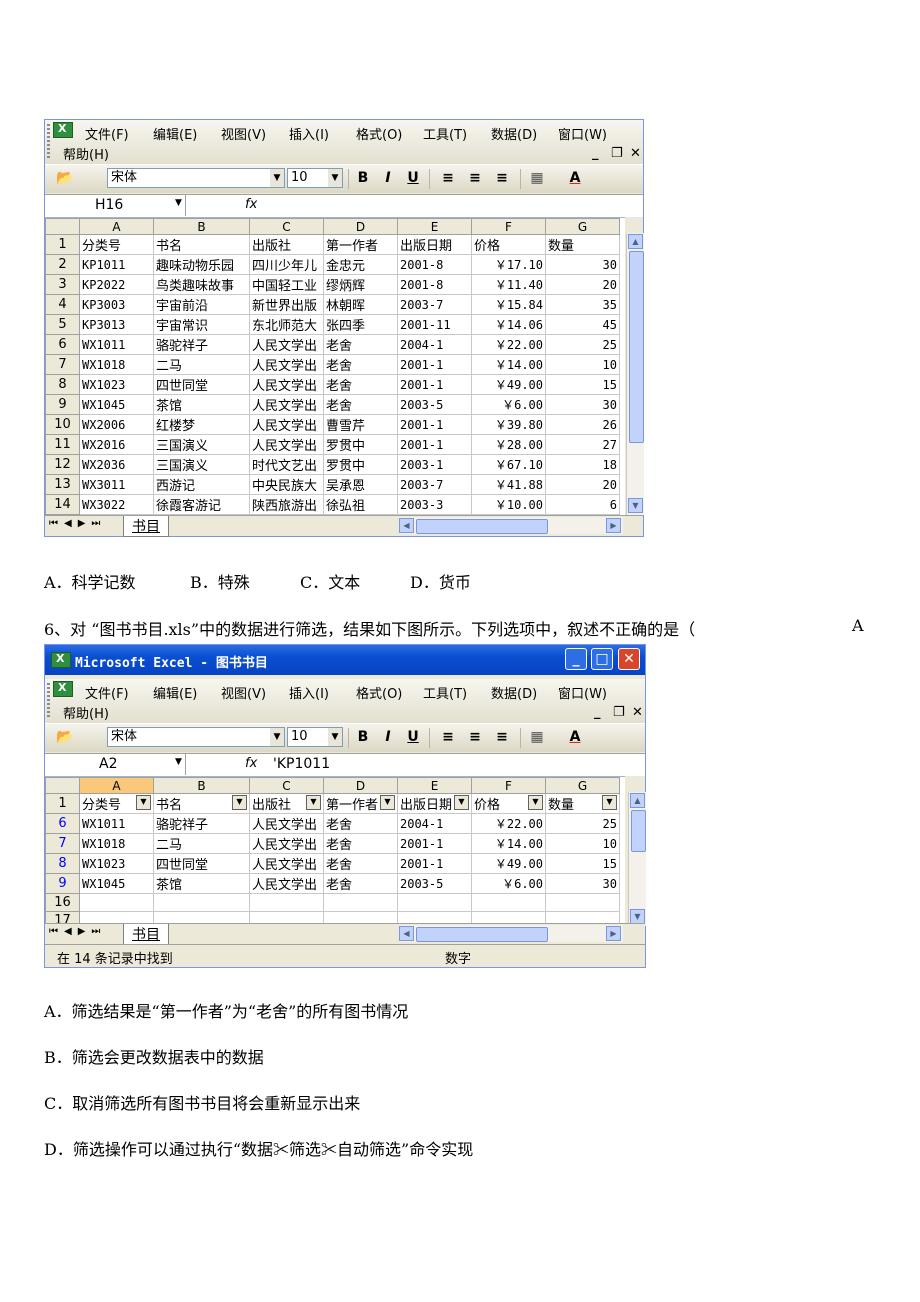 This screenshot has height=1302, width=920. What do you see at coordinates (116, 444) in the screenshot?
I see `cell: WX2016` at bounding box center [116, 444].